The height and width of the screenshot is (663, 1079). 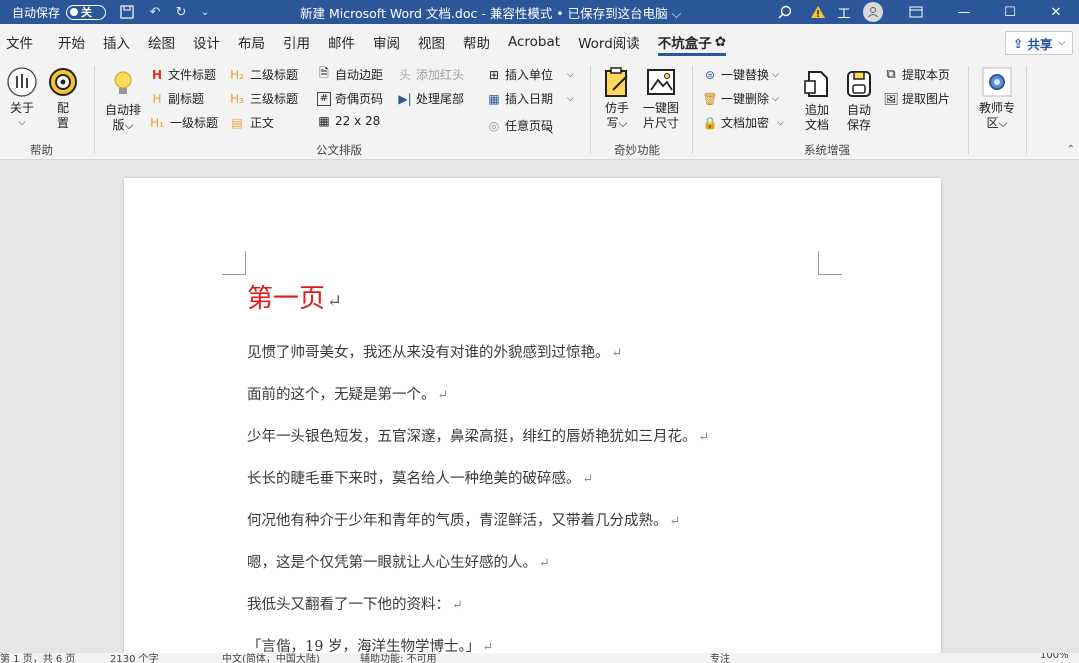 What do you see at coordinates (63, 98) in the screenshot?
I see `config-button: 配 置` at bounding box center [63, 98].